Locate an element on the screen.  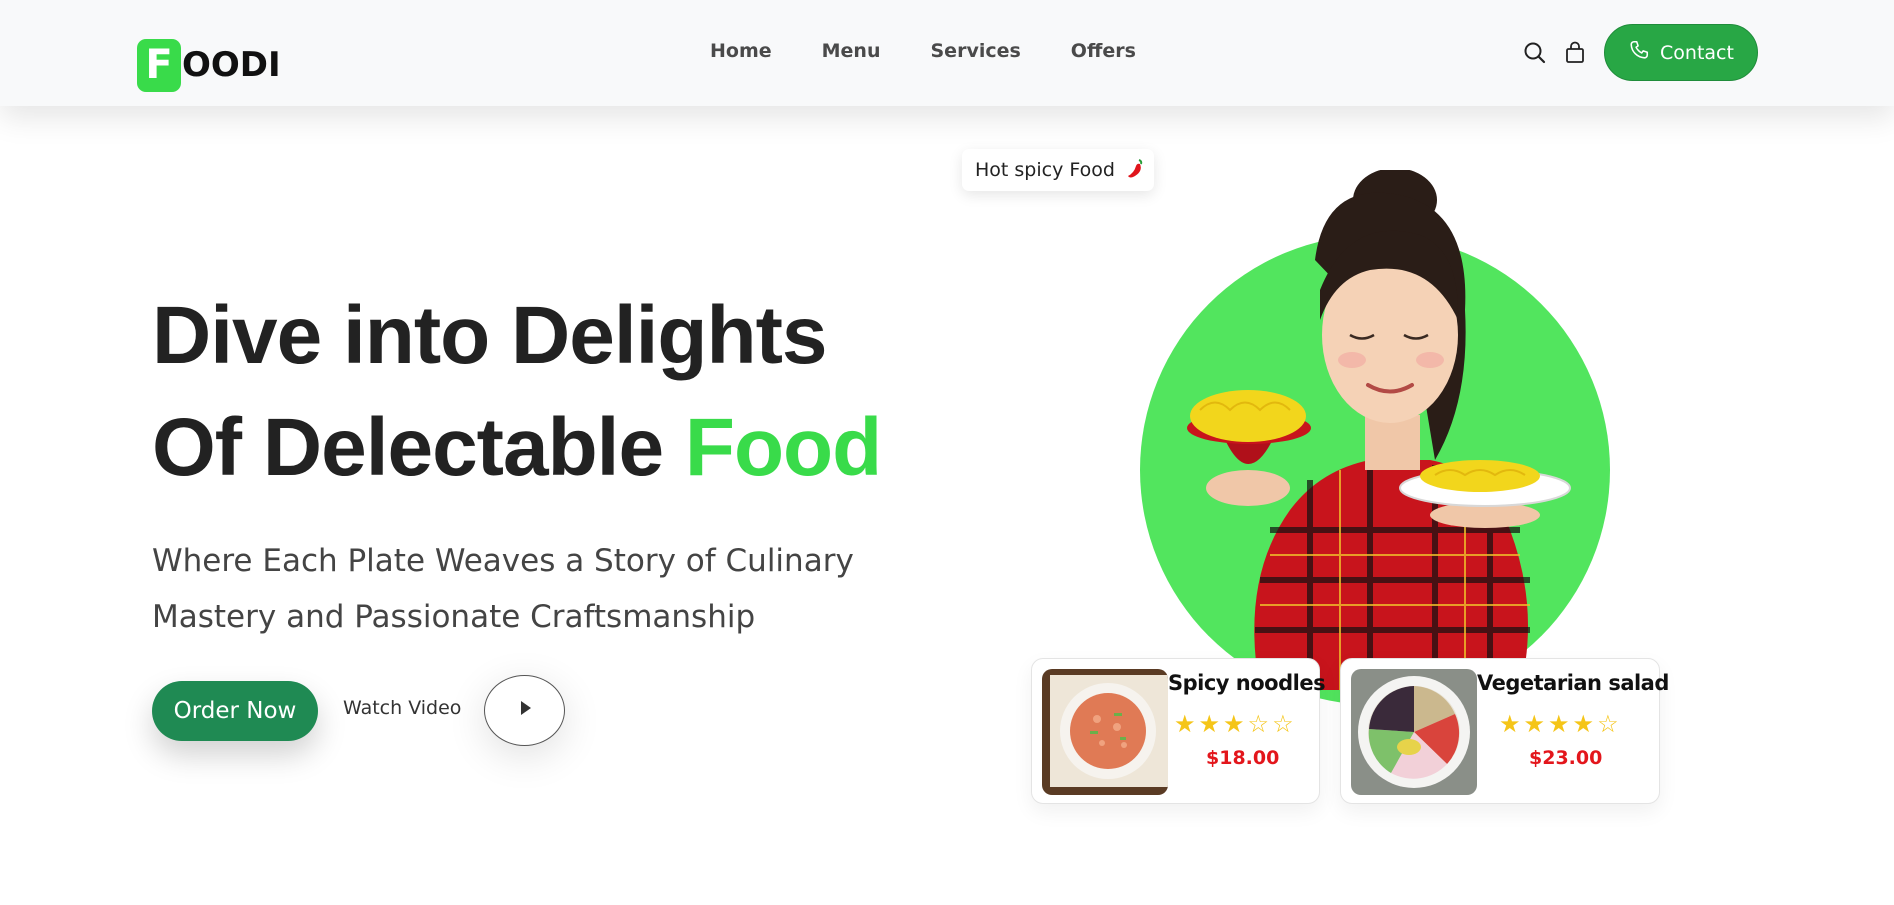
site-header: F OODI Home Menu Services Offers Contact is located at coordinates (947, 53).